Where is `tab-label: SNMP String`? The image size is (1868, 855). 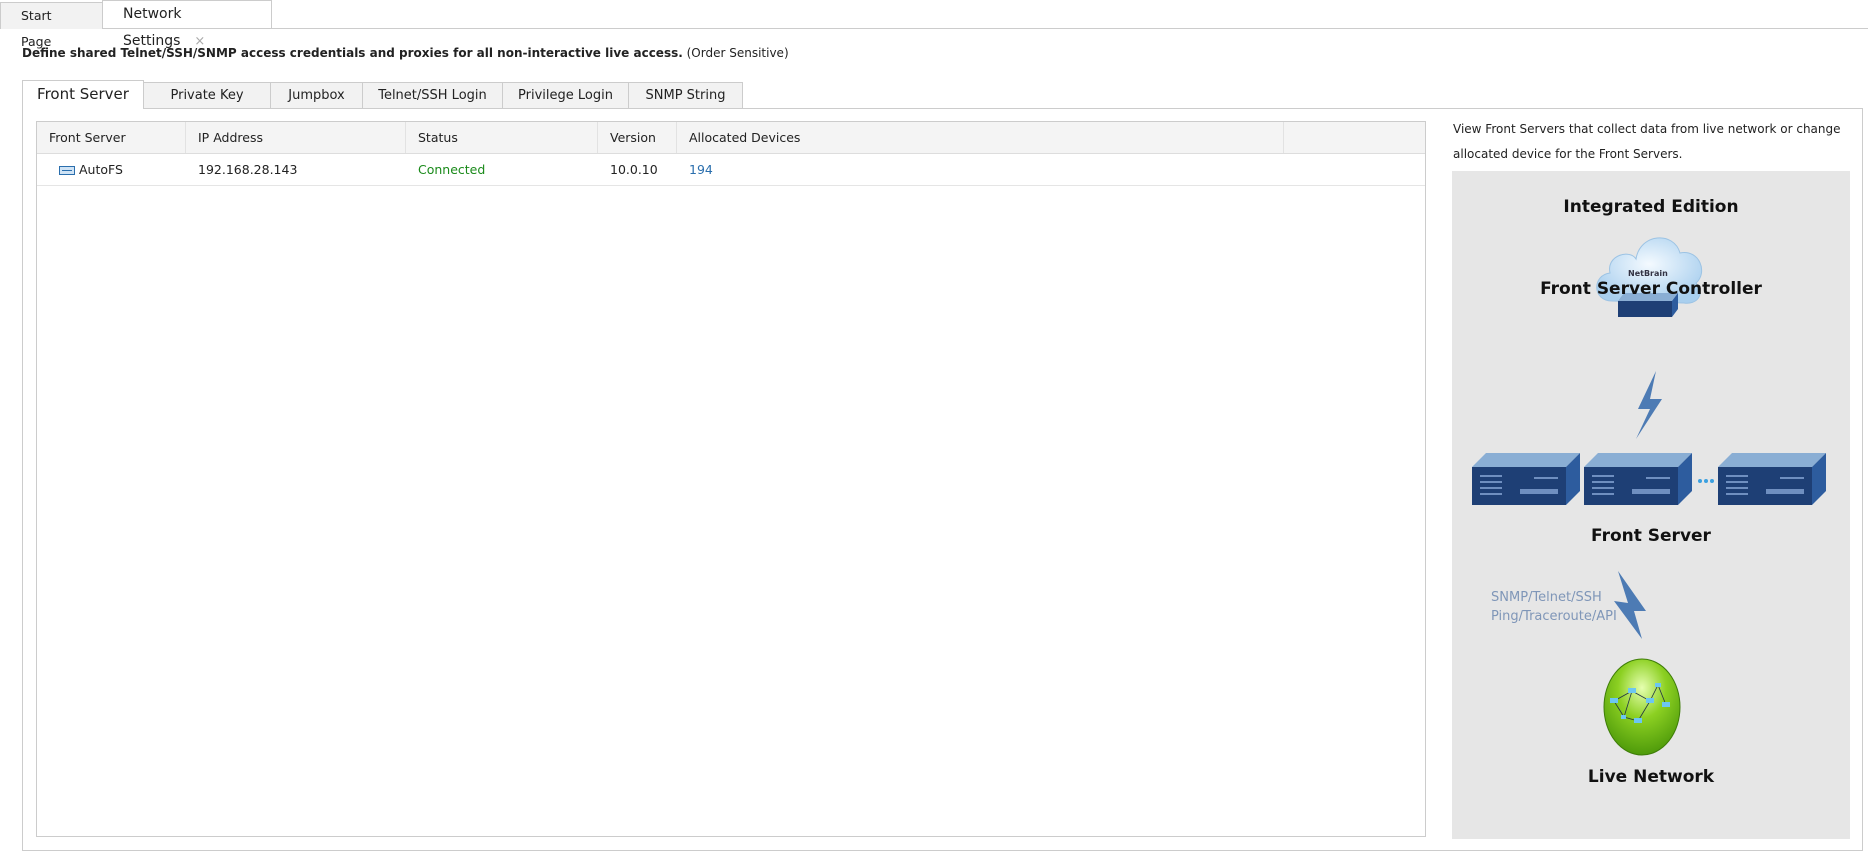 tab-label: SNMP String is located at coordinates (685, 95).